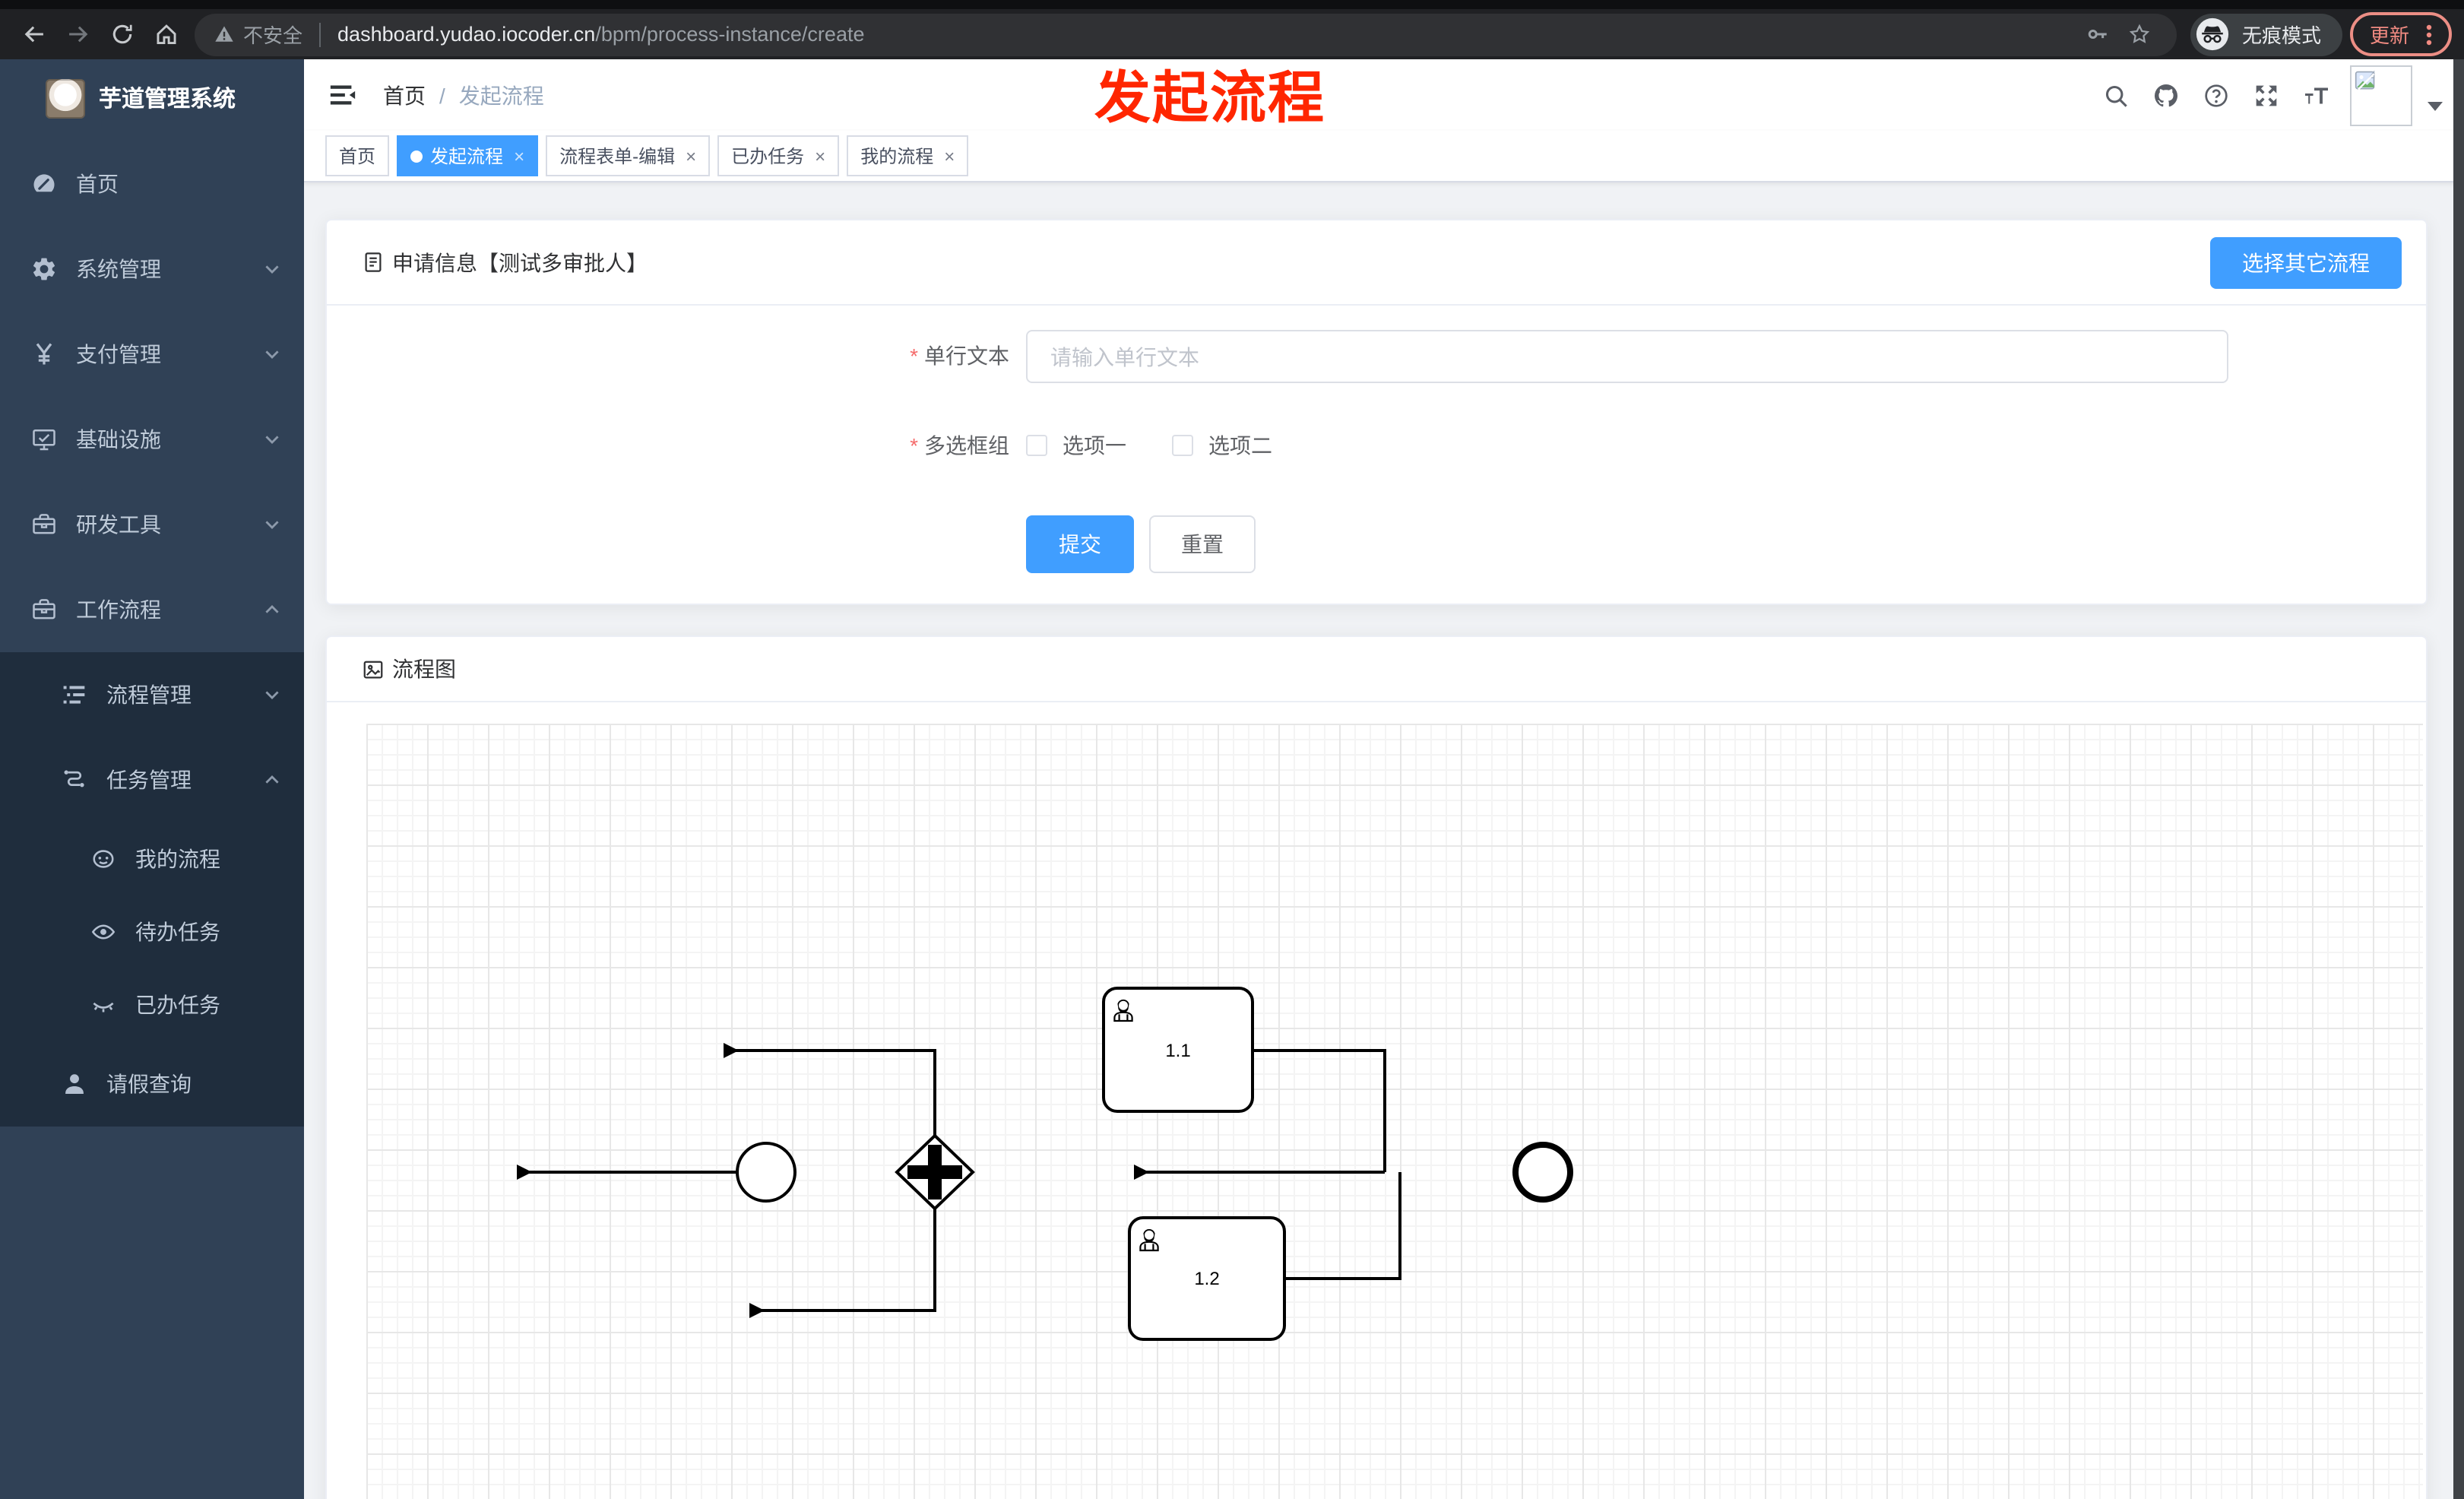  Describe the element at coordinates (65, 98) in the screenshot. I see `logo-image` at that location.